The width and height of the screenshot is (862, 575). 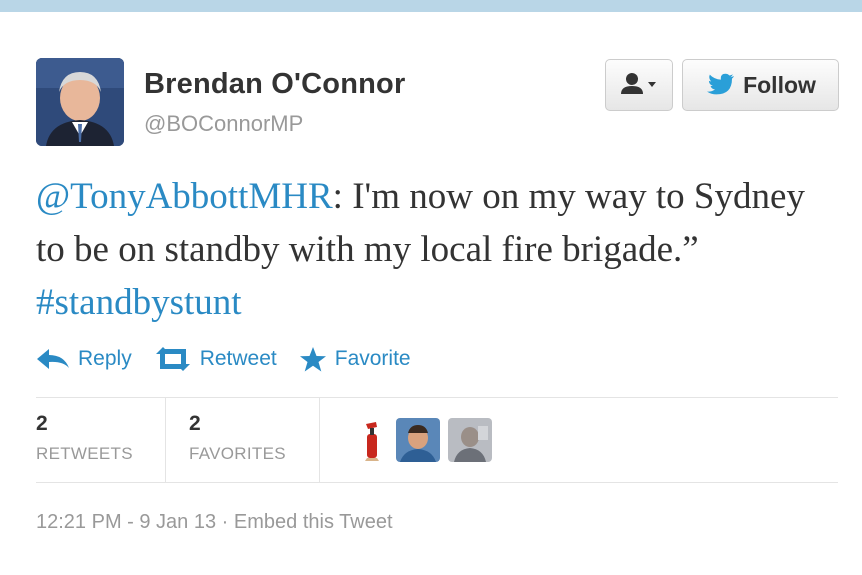 I want to click on retweets-count: 2, so click(x=42, y=423).